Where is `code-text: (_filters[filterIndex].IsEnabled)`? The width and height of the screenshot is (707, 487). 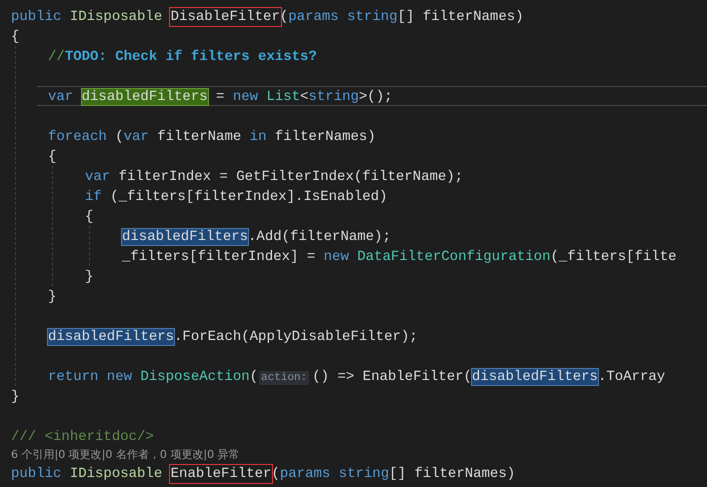
code-text: (_filters[filterIndex].IsEnabled) is located at coordinates (248, 197).